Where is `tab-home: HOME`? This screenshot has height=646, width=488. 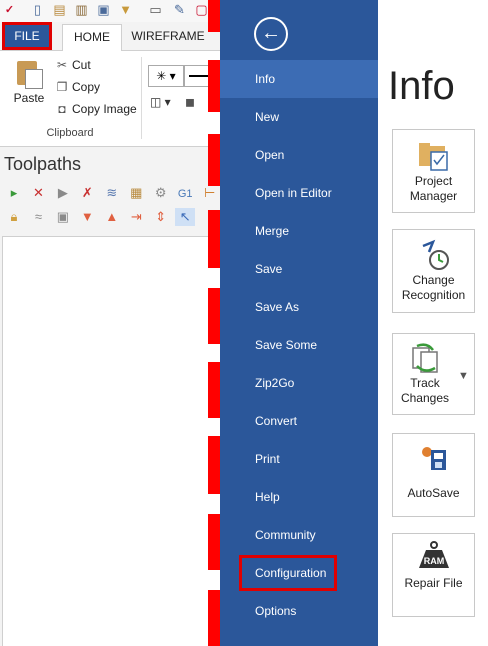
tab-home: HOME is located at coordinates (92, 37).